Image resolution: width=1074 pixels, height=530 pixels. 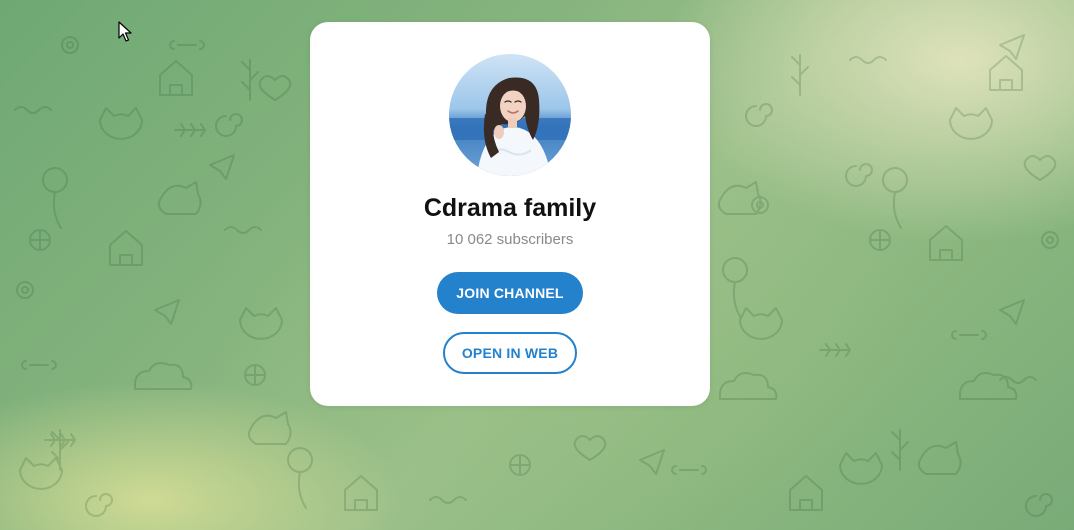 I want to click on cursor-arrow-icon, so click(x=125, y=31).